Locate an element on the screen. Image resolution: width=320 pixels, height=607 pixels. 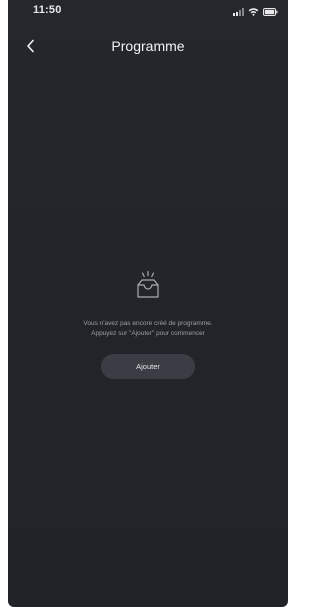
battery-icon is located at coordinates (270, 12).